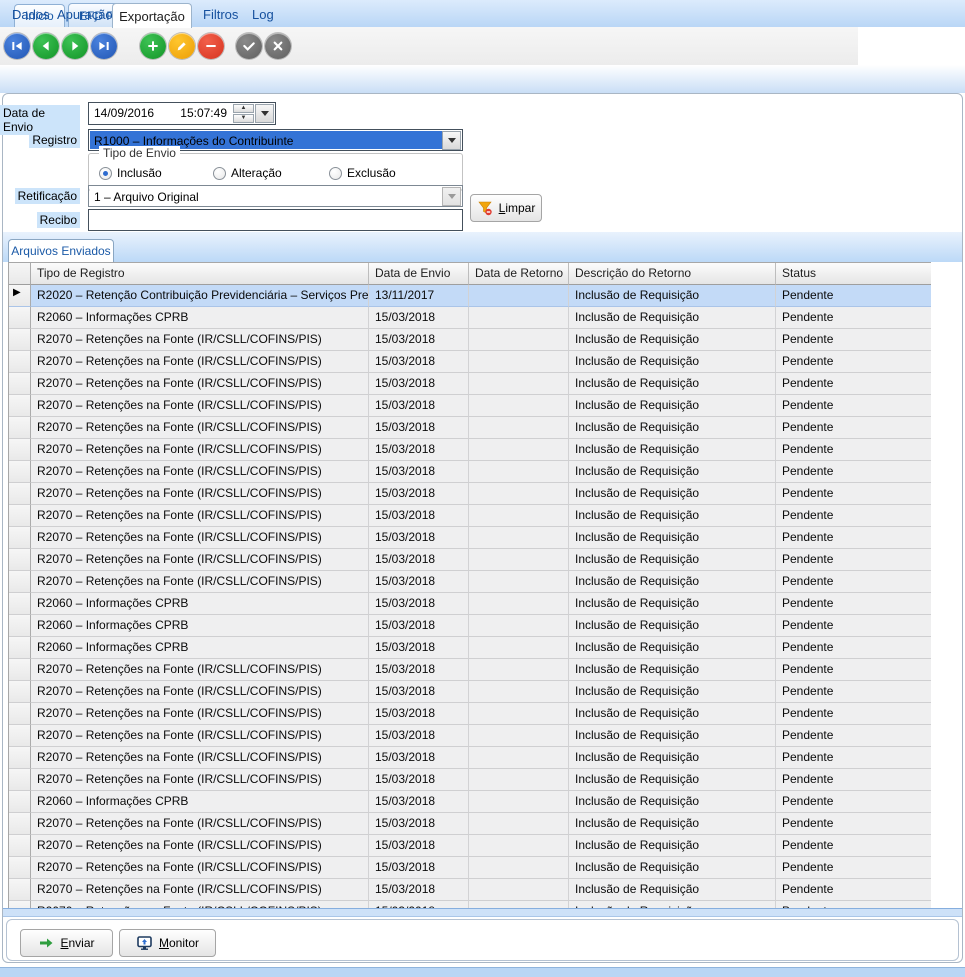 This screenshot has width=965, height=977. I want to click on last-record-button, so click(104, 46).